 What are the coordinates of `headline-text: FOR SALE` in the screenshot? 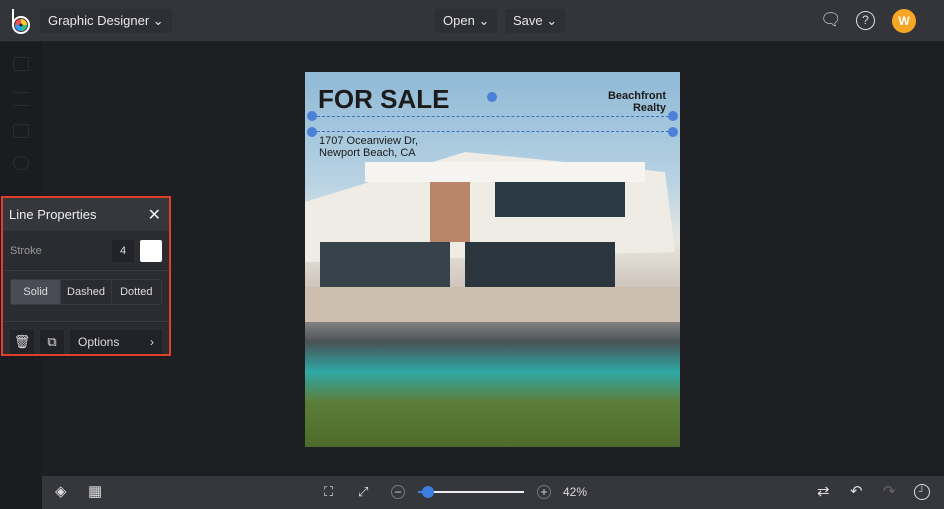 It's located at (383, 99).